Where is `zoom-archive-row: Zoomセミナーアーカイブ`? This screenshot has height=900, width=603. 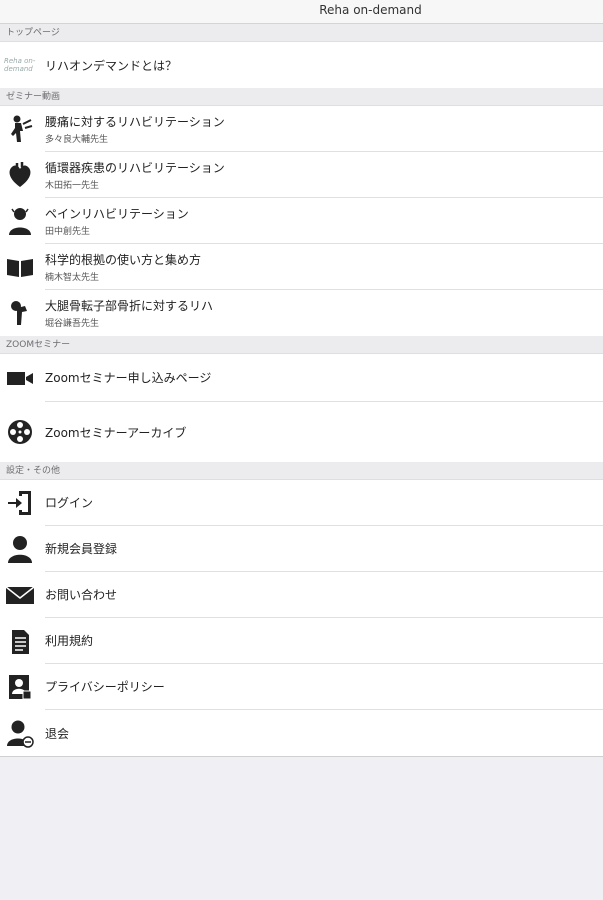
zoom-archive-row: Zoomセミナーアーカイブ is located at coordinates (301, 432).